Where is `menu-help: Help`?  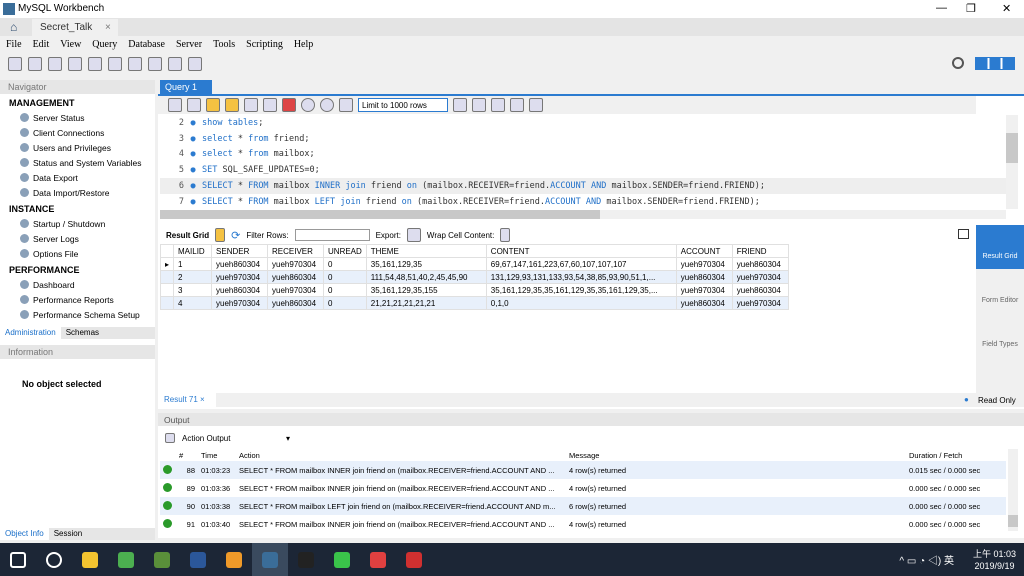 menu-help: Help is located at coordinates (303, 44).